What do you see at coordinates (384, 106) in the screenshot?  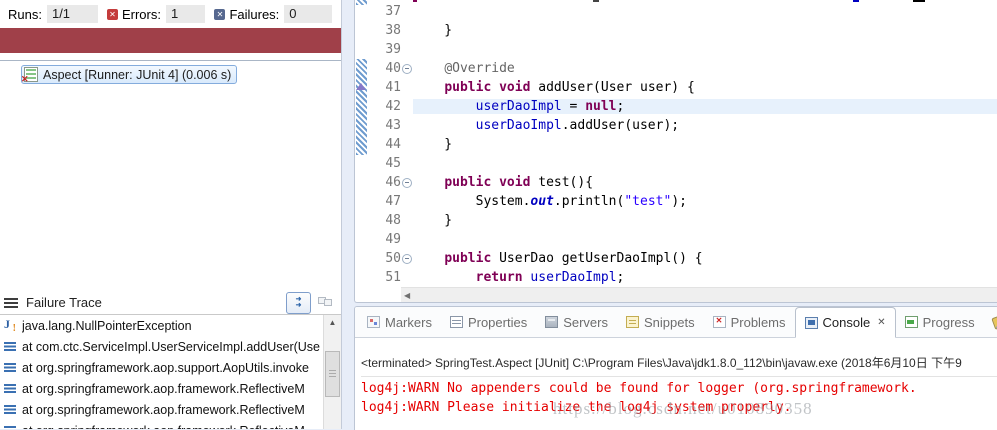 I see `line-number: 42` at bounding box center [384, 106].